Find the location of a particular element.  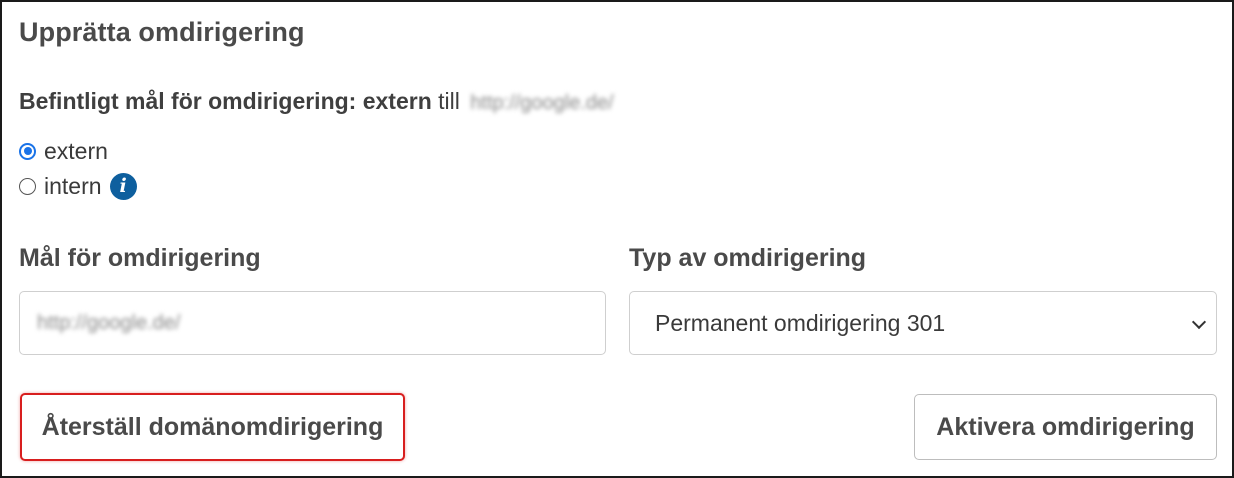

target-url-input: http://google.de/ is located at coordinates (312, 323).